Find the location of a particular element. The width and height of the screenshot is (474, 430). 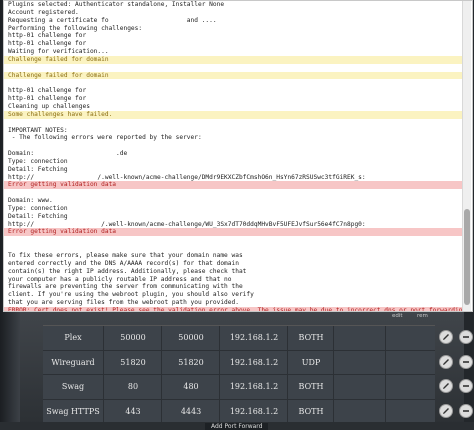

log-line: Domain: .de is located at coordinates (68, 154).